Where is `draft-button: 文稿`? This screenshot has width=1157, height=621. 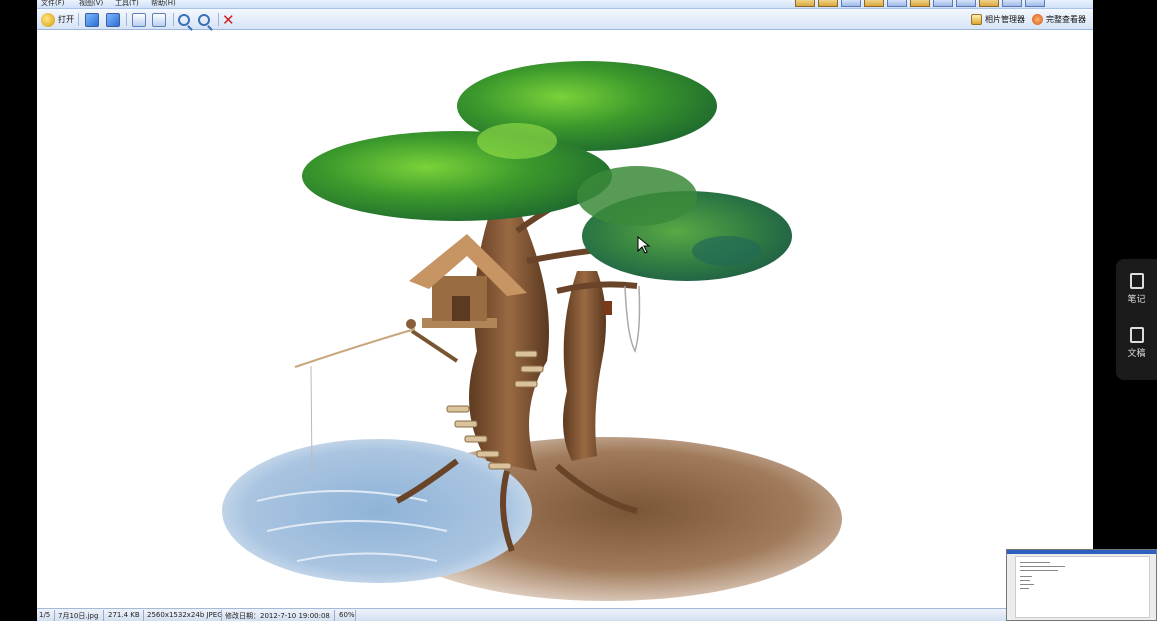
draft-button: 文稿 is located at coordinates (1136, 343).